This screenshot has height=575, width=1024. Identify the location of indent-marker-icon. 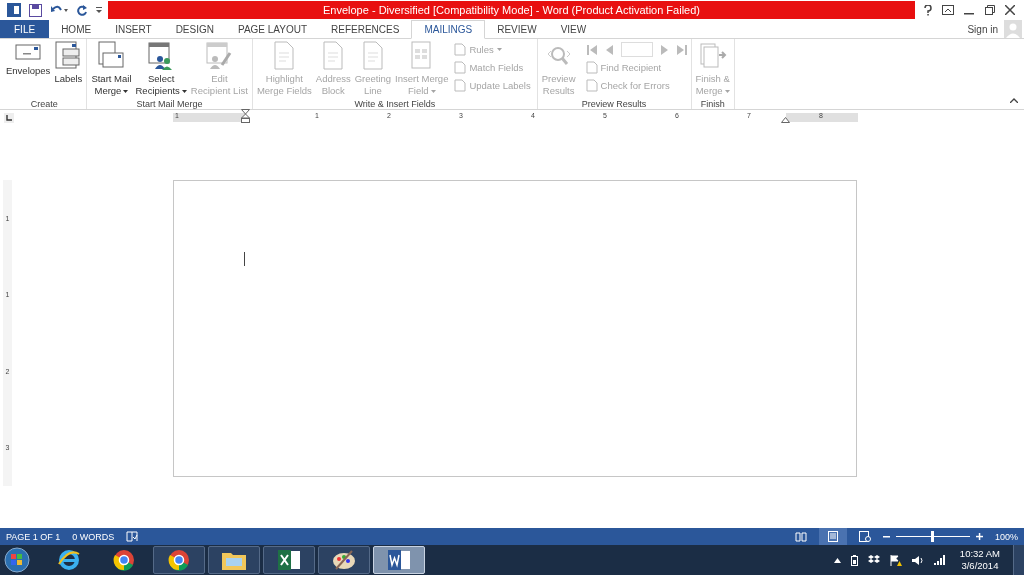
(245, 116).